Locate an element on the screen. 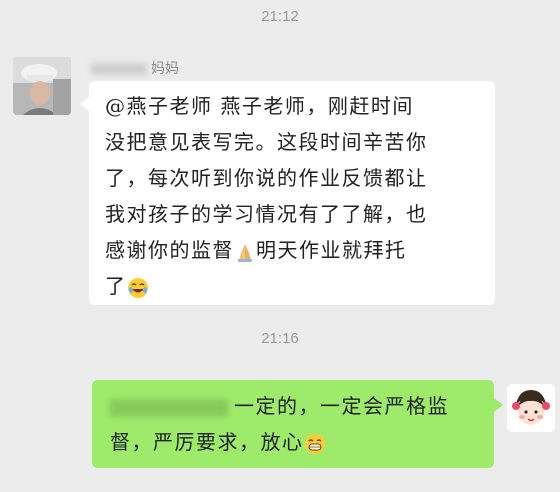  sender-avatar is located at coordinates (42, 86).